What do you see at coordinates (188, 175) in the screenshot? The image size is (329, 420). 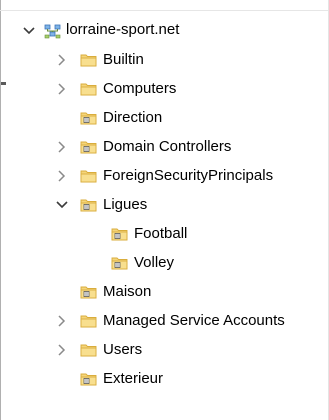 I see `tree-node-label: ForeignSecurityPrincipals` at bounding box center [188, 175].